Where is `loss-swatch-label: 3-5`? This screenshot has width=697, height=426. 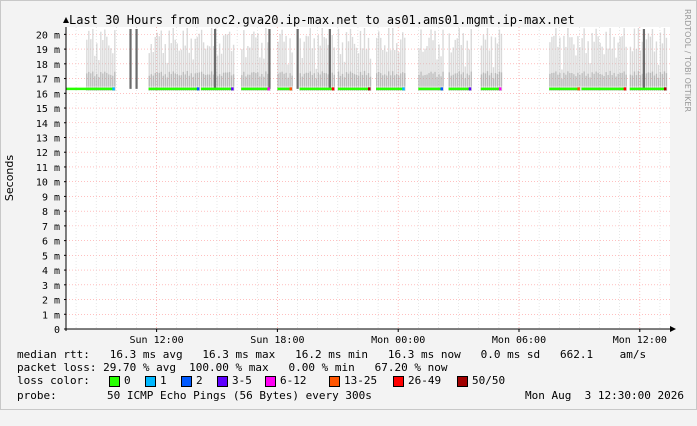 loss-swatch-label: 3-5 is located at coordinates (242, 380).